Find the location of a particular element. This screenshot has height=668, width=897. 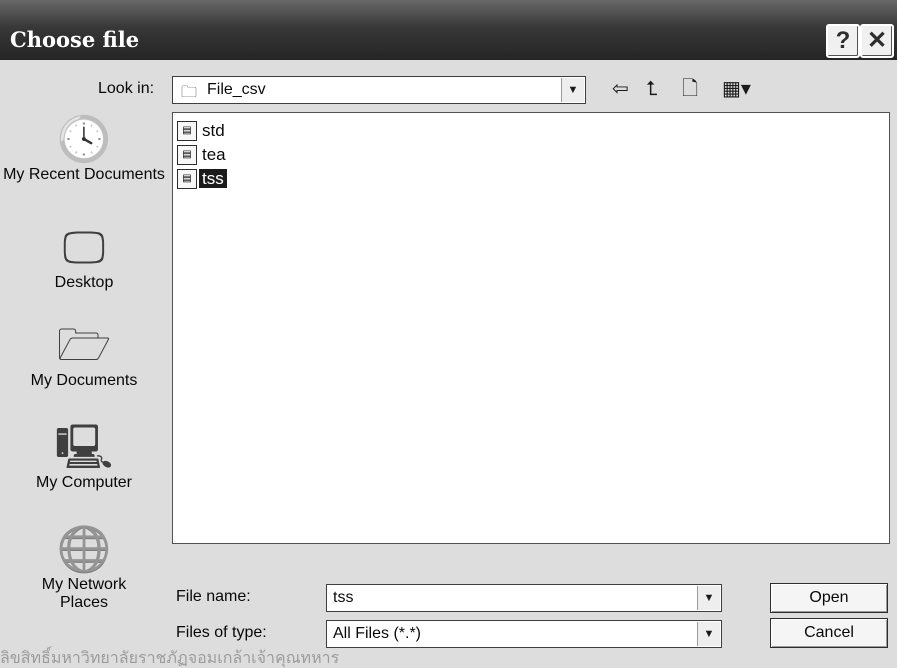

desktop-icon: 🖵 is located at coordinates (84, 247).